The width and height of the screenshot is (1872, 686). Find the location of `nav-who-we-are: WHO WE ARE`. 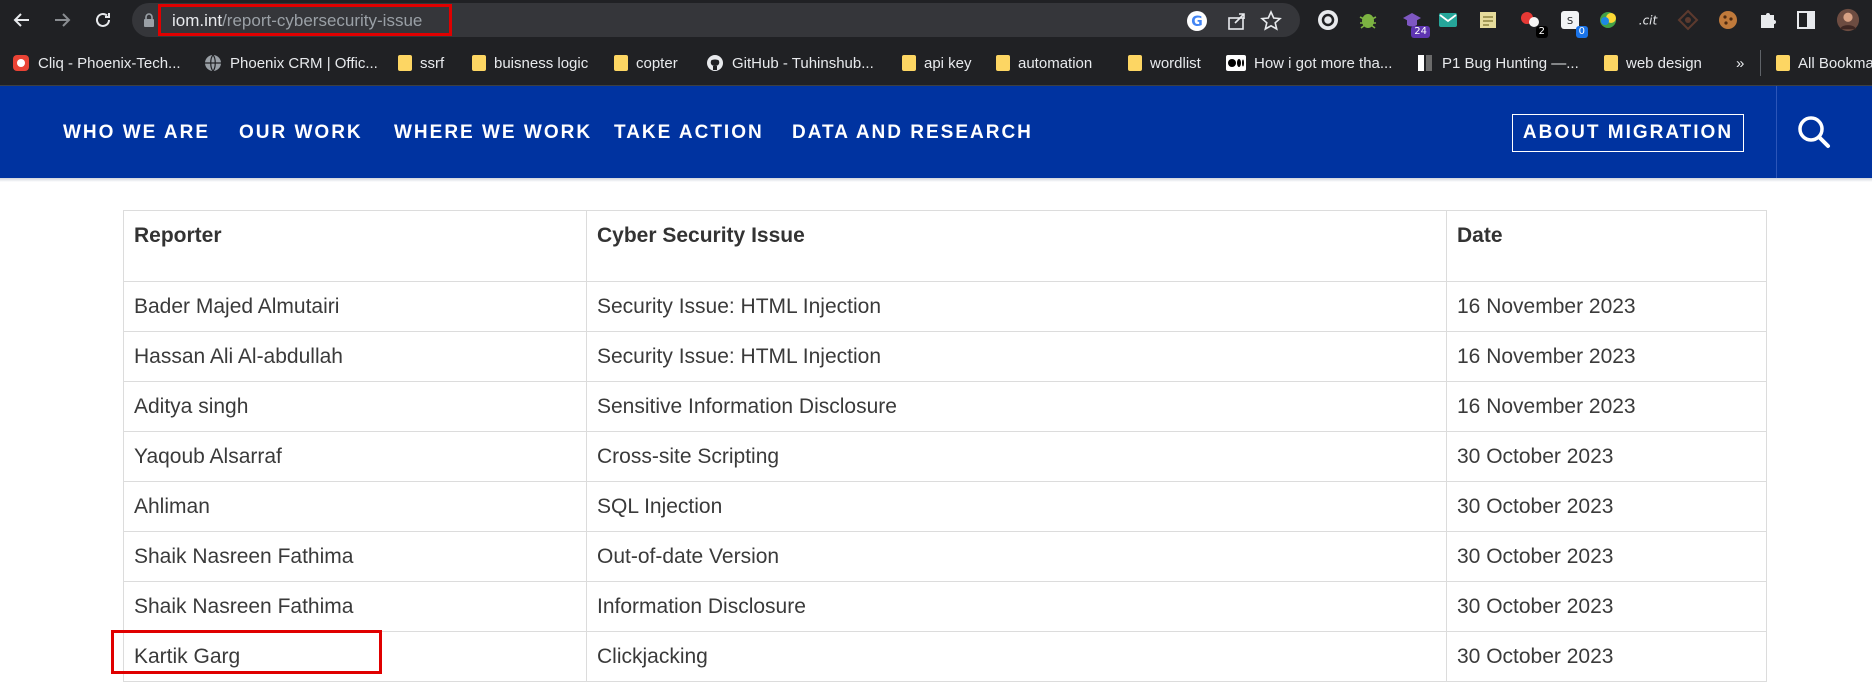

nav-who-we-are: WHO WE ARE is located at coordinates (136, 133).